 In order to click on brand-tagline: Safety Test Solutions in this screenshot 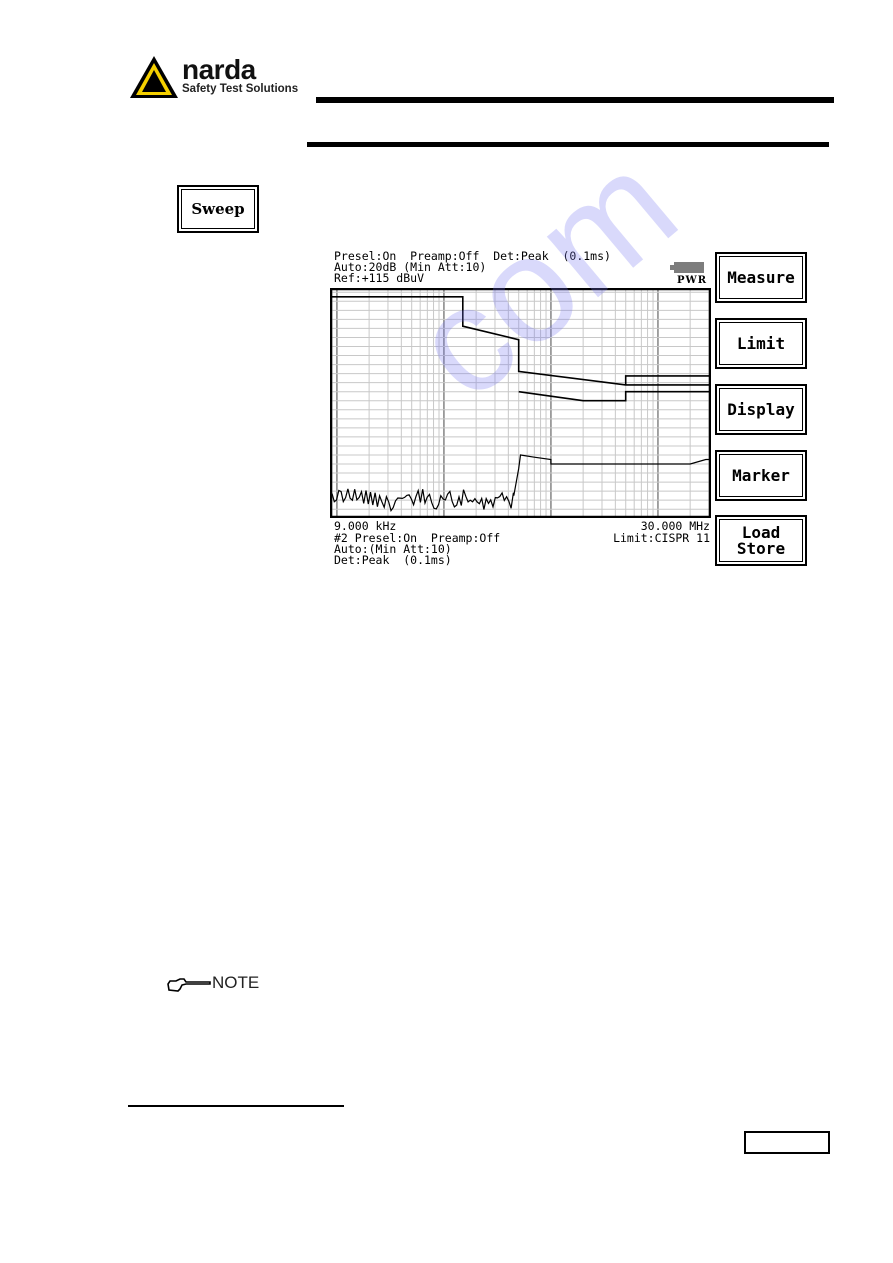, I will do `click(240, 89)`.